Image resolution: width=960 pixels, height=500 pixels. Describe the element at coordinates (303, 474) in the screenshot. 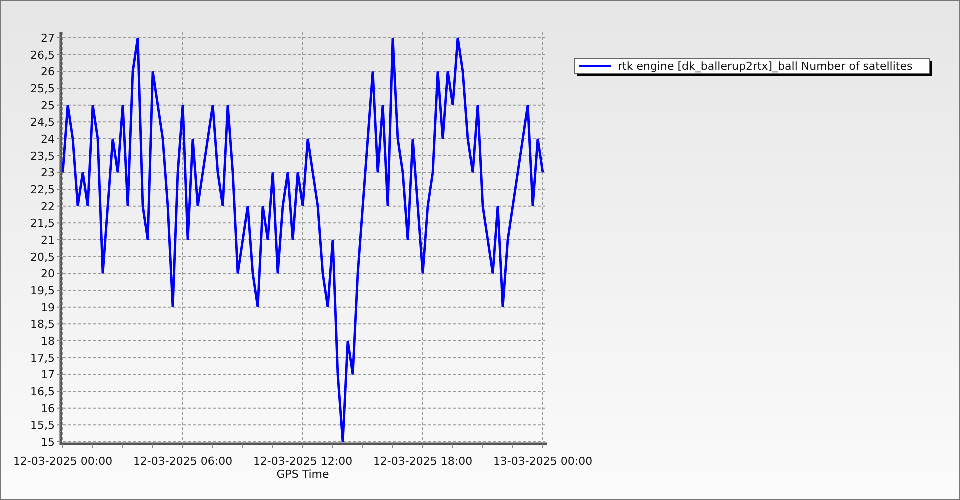

I see `axis-title: GPS Time` at that location.